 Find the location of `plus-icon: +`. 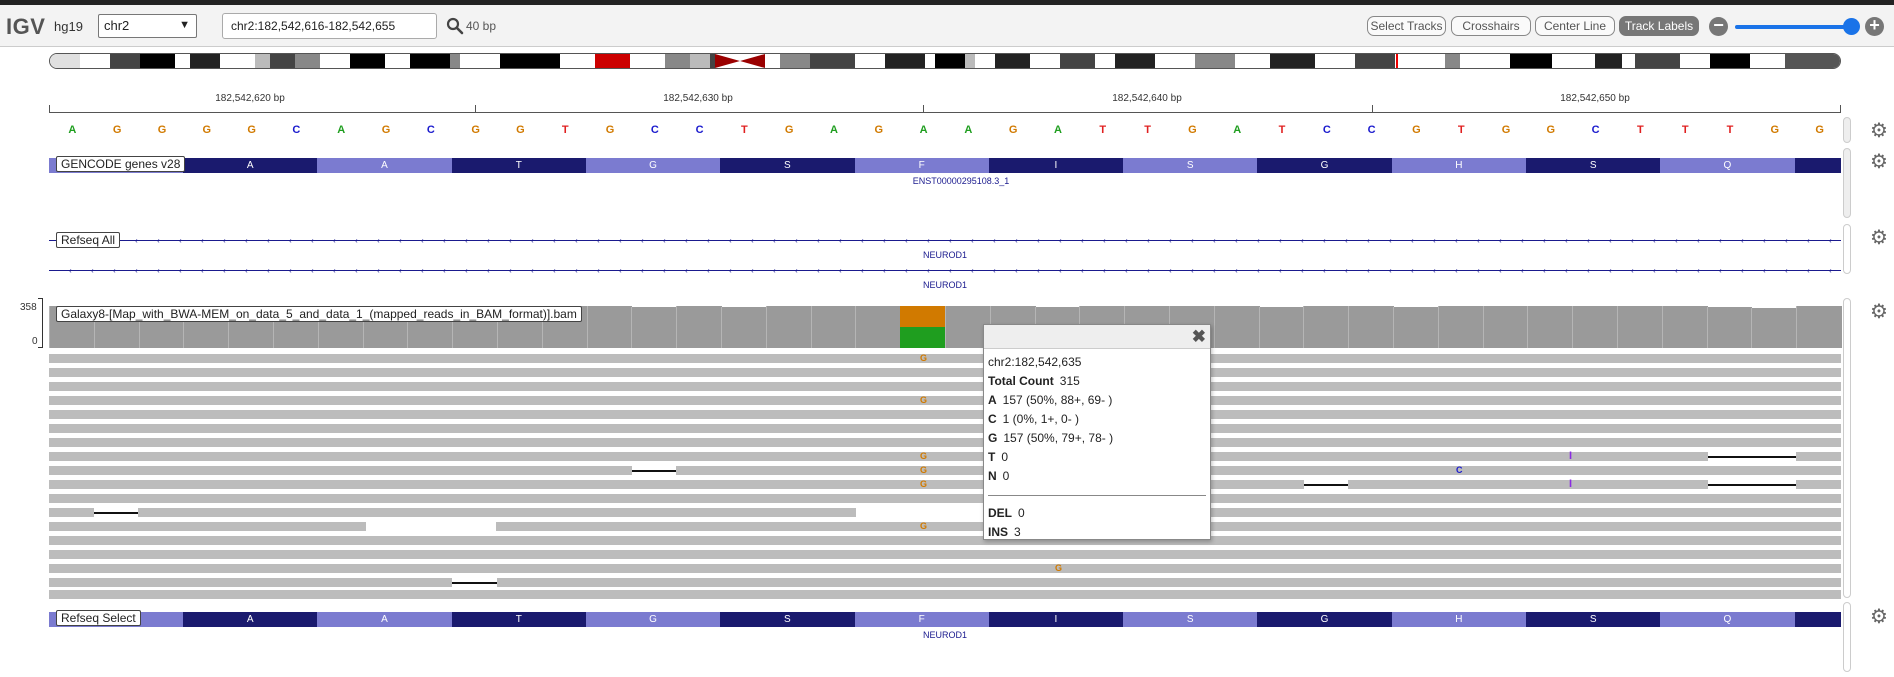

plus-icon: + is located at coordinates (1874, 26).